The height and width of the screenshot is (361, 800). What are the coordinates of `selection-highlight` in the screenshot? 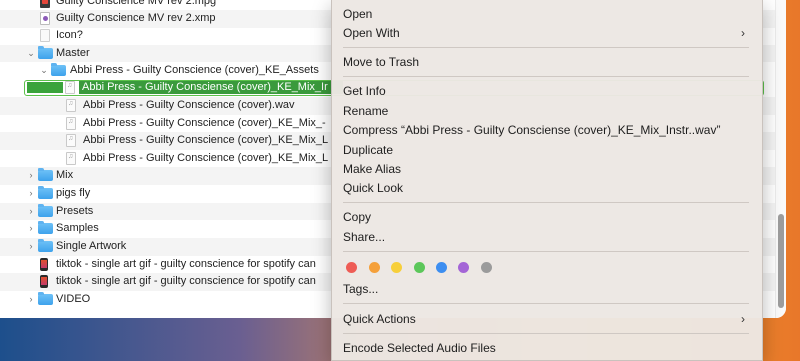 It's located at (45, 87).